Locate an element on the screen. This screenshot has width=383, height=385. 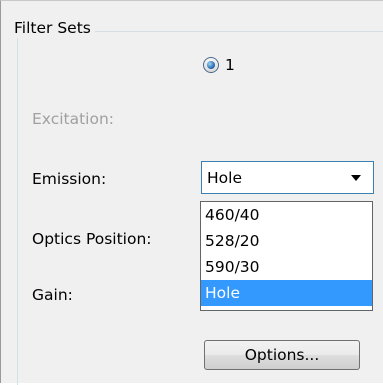
chevron-down-icon is located at coordinates (356, 178).